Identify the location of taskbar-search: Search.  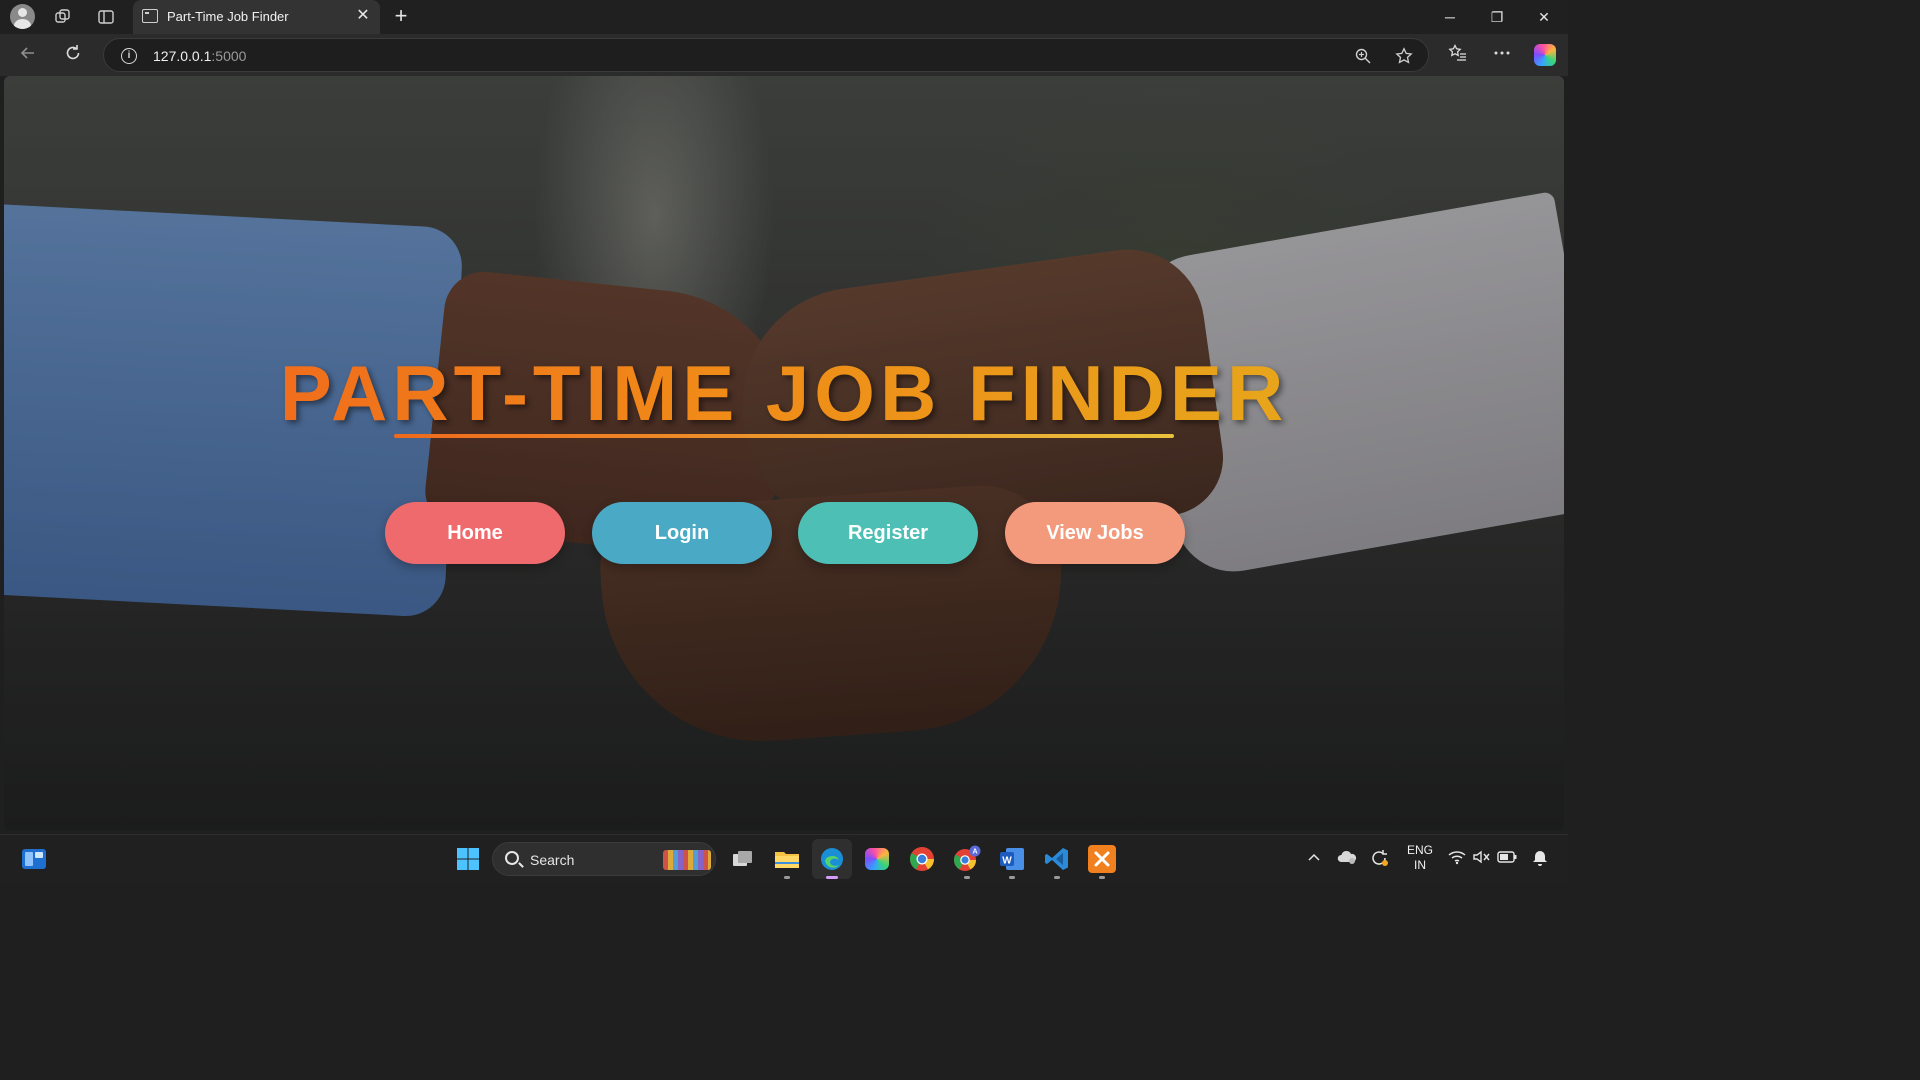
(604, 859).